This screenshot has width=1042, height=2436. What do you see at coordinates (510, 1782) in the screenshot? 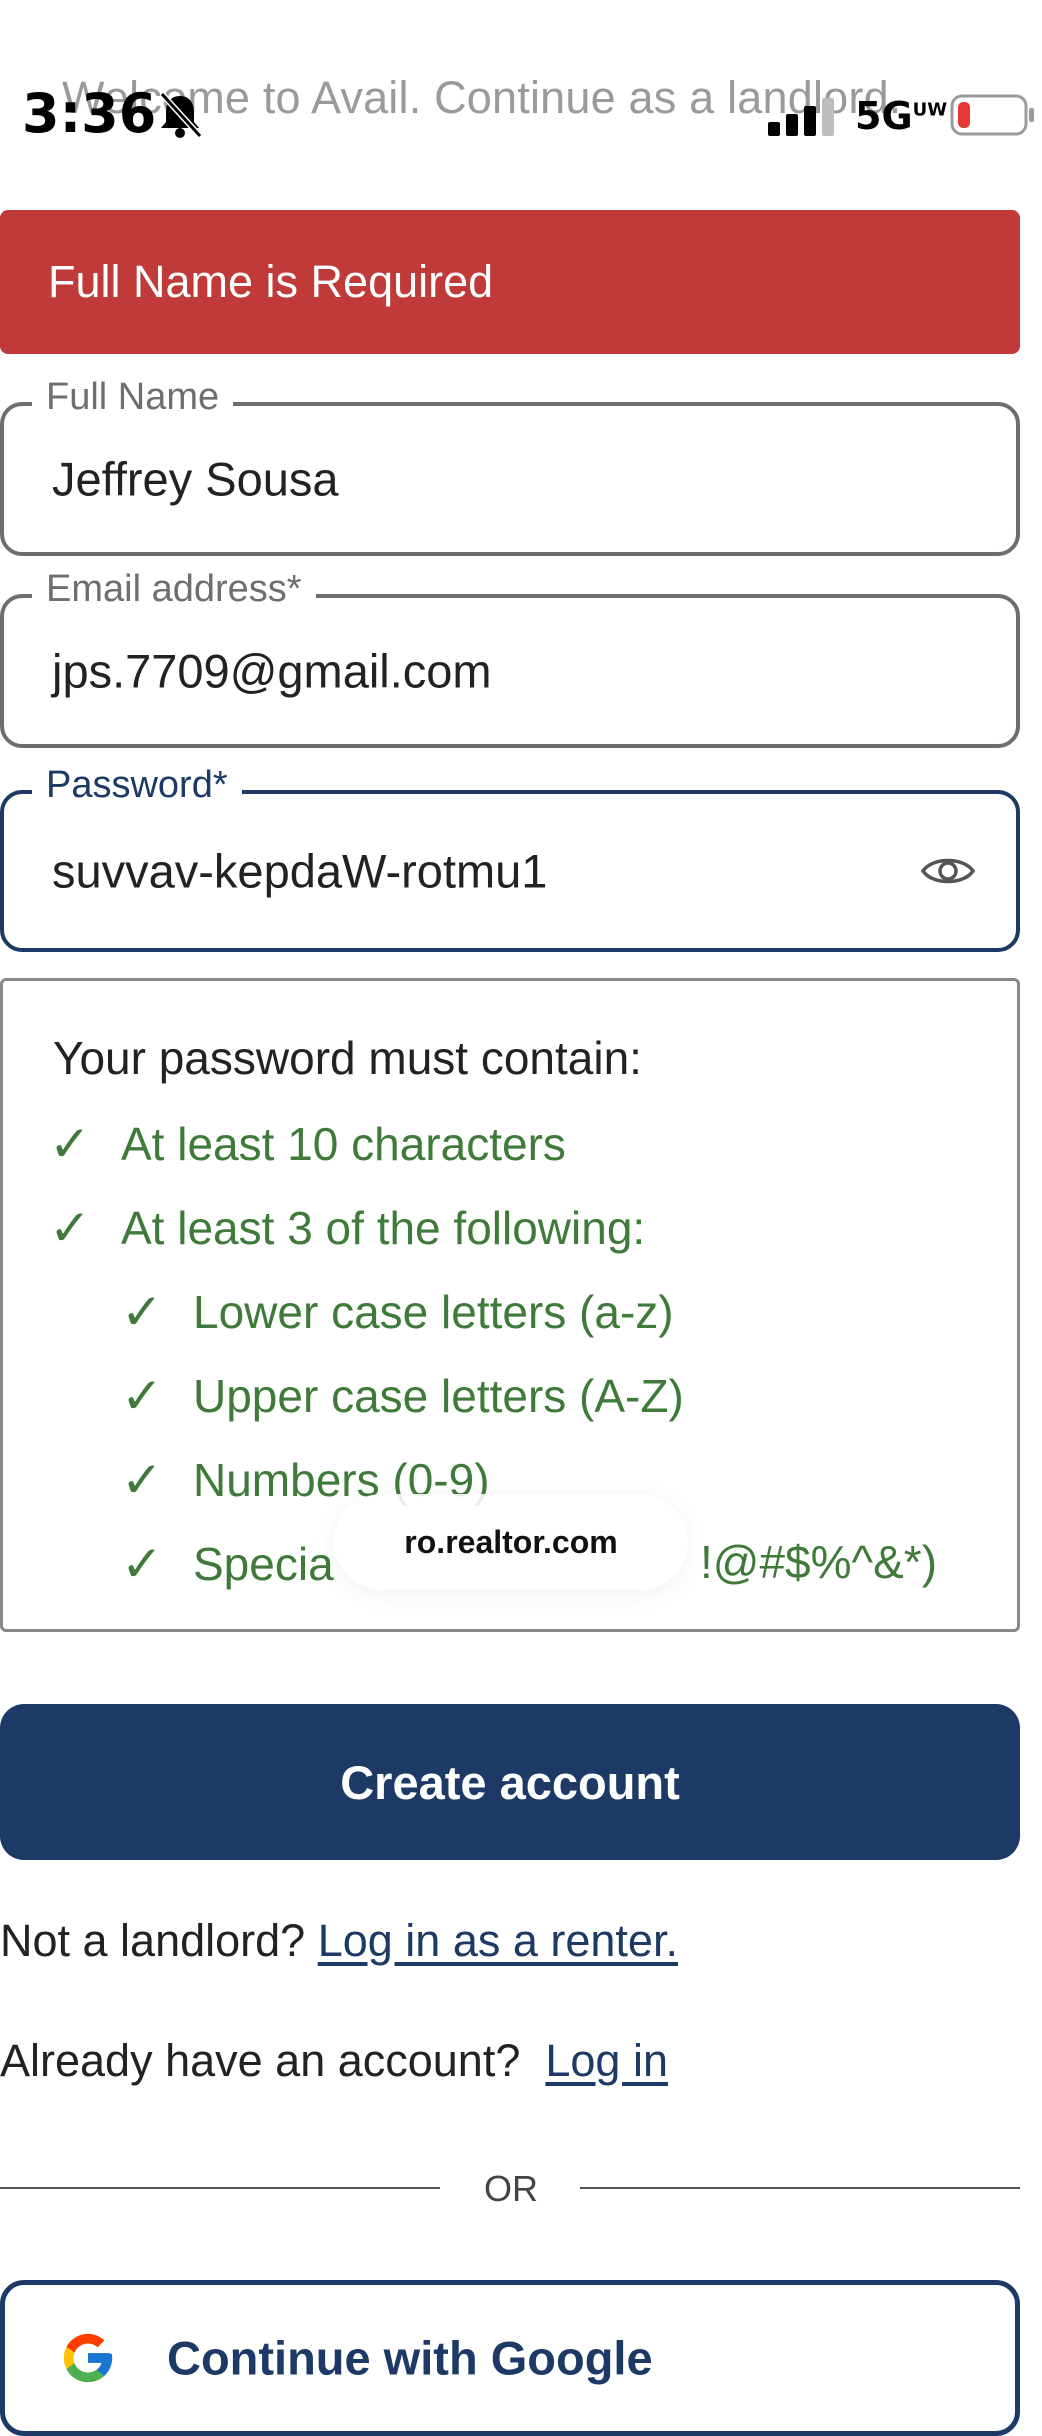
I see `create-account-button: Create account` at bounding box center [510, 1782].